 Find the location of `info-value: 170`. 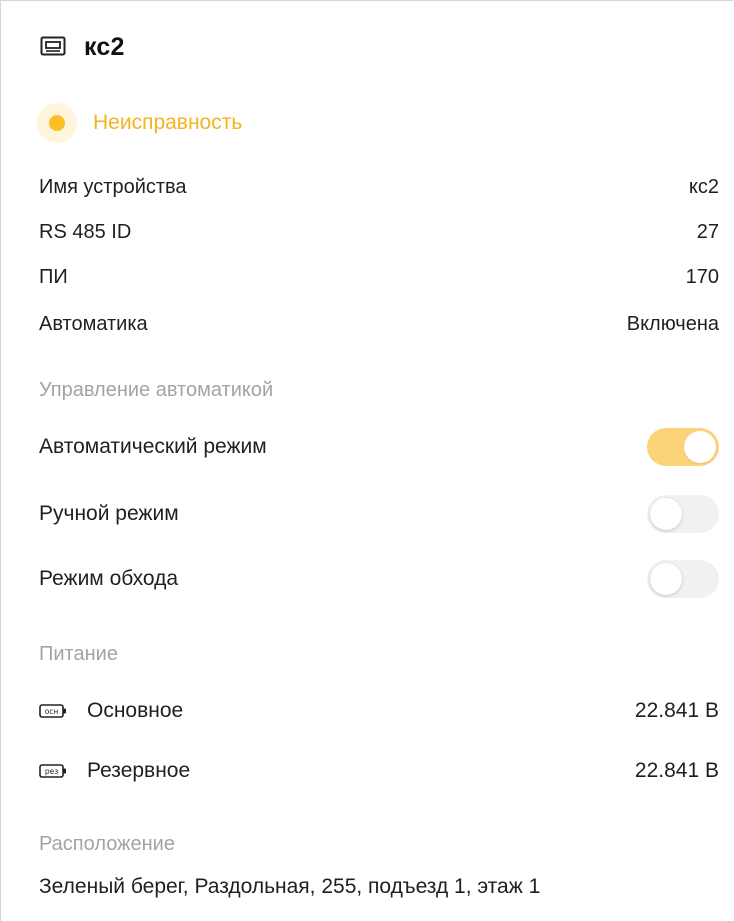

info-value: 170 is located at coordinates (702, 276).